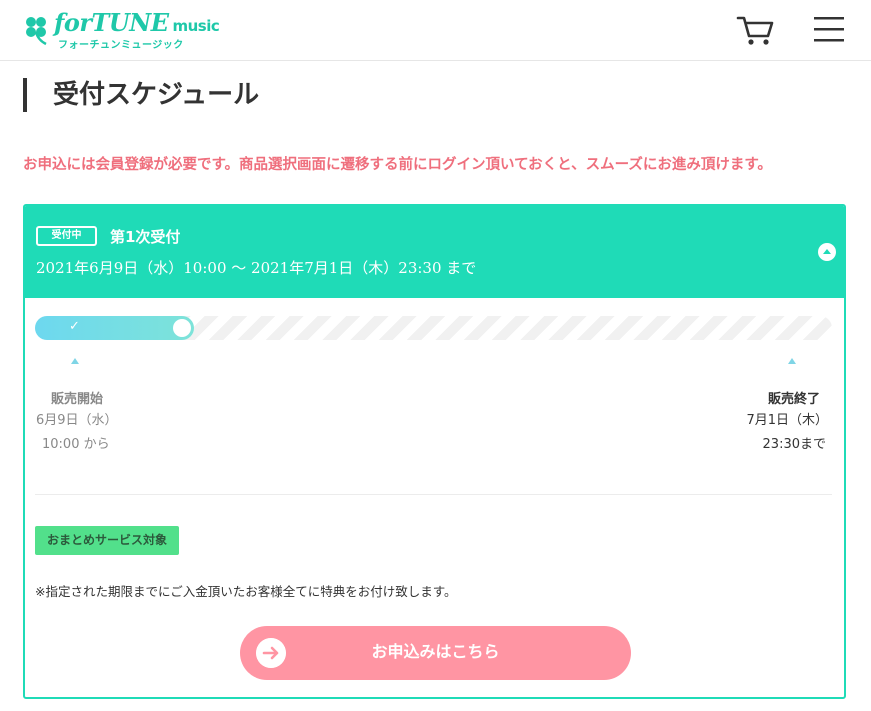 Image resolution: width=871 pixels, height=711 pixels. What do you see at coordinates (114, 328) in the screenshot?
I see `progress-fill` at bounding box center [114, 328].